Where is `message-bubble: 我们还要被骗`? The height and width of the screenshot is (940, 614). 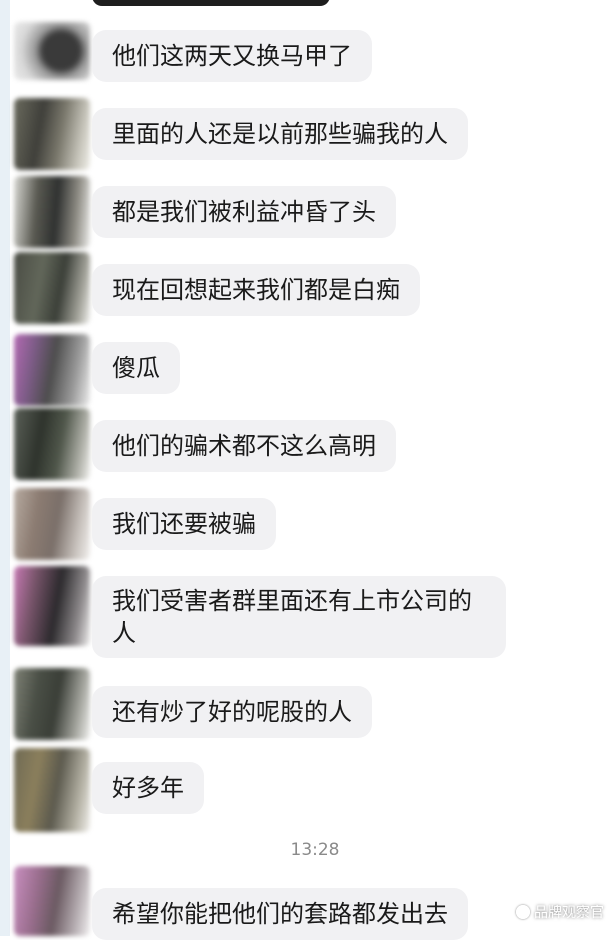
message-bubble: 我们还要被骗 is located at coordinates (184, 524).